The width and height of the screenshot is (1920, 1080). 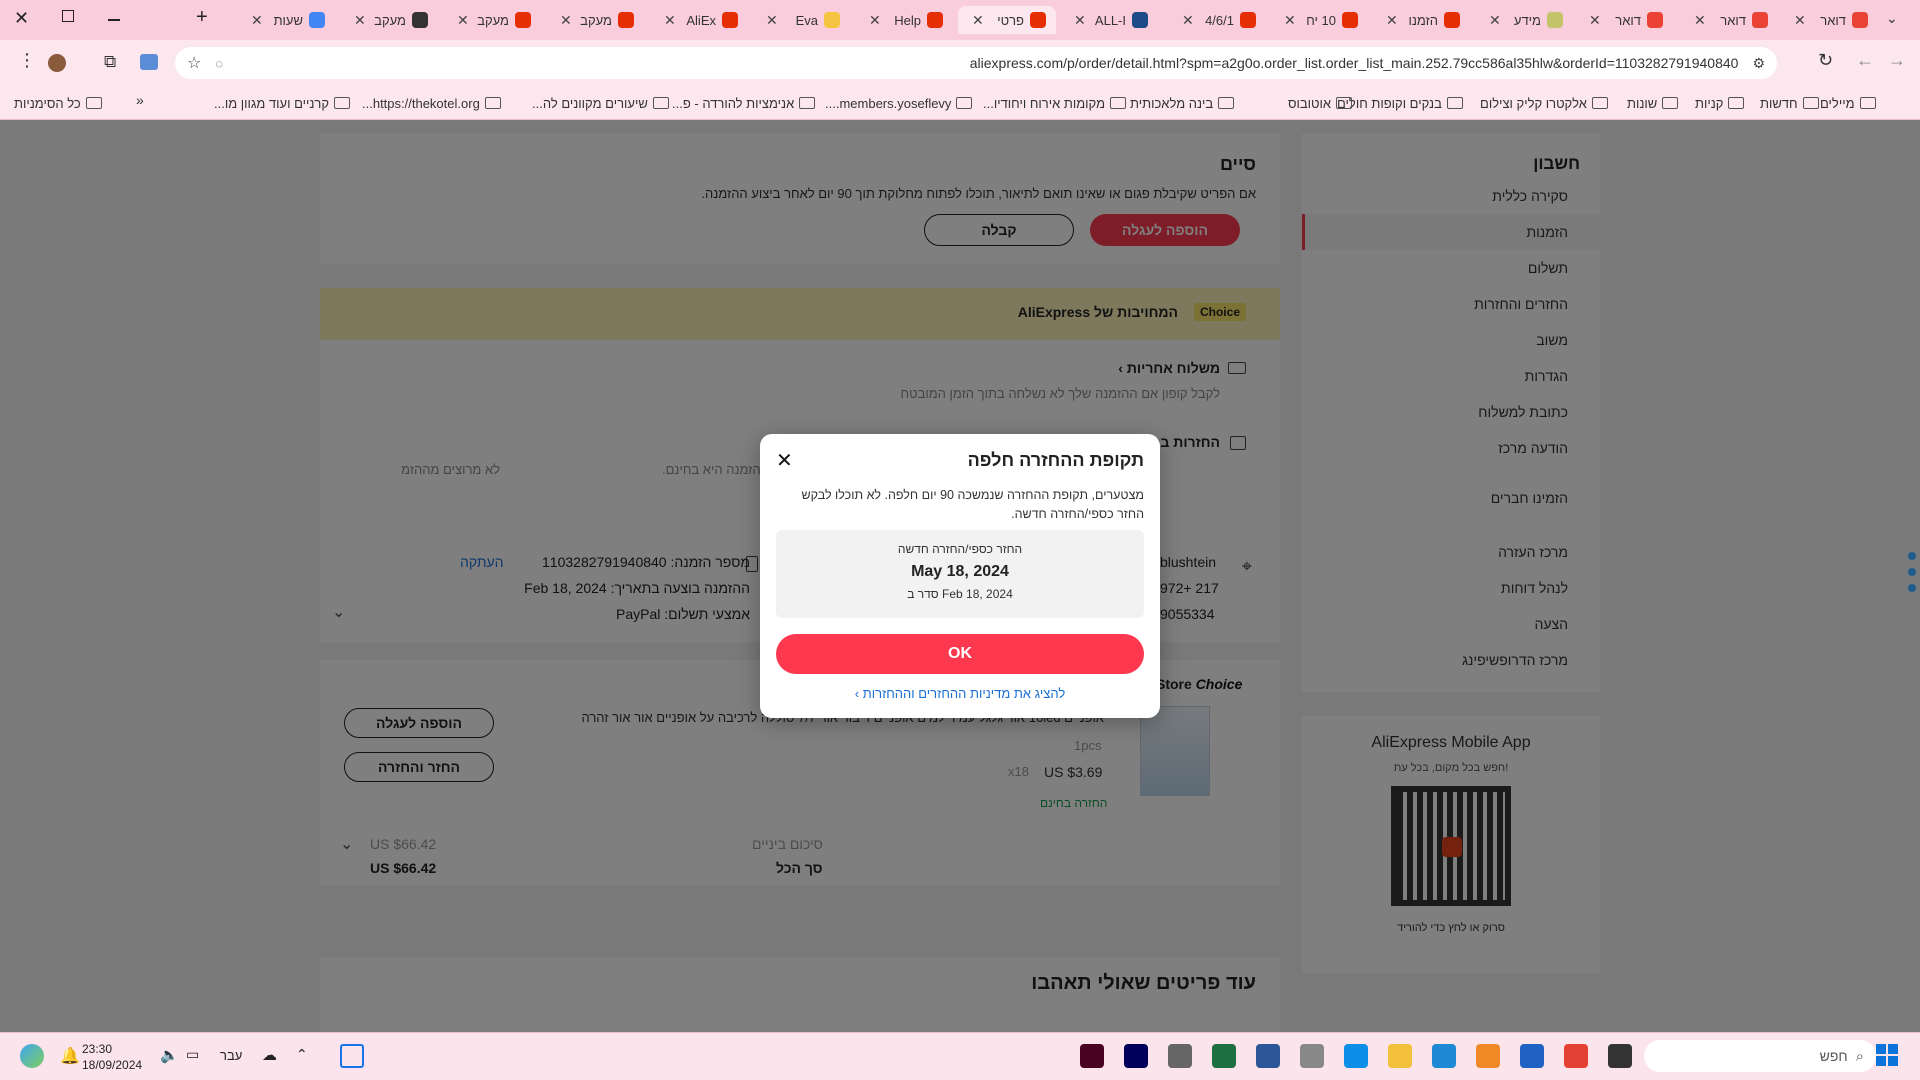 I want to click on start-icon, so click(x=1887, y=1055).